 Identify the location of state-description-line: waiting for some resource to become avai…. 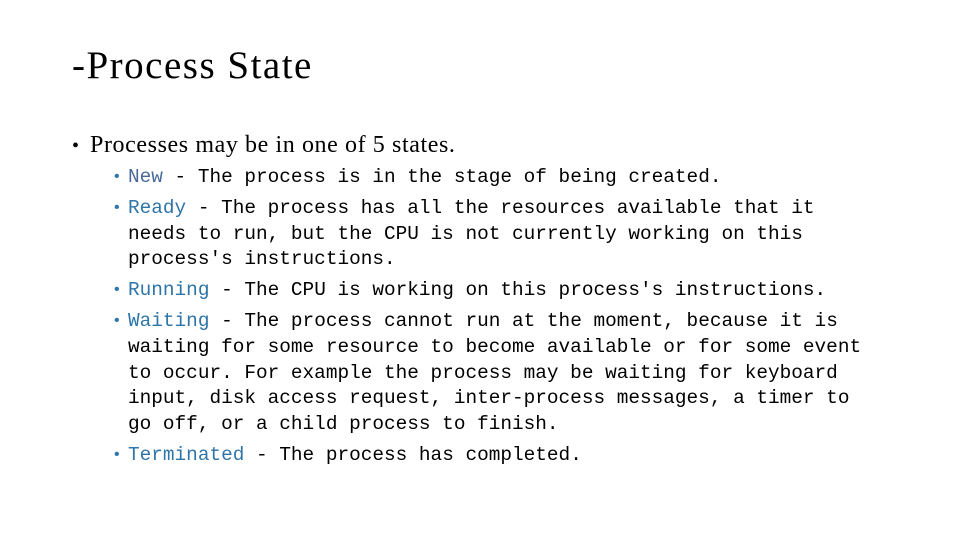
(495, 346).